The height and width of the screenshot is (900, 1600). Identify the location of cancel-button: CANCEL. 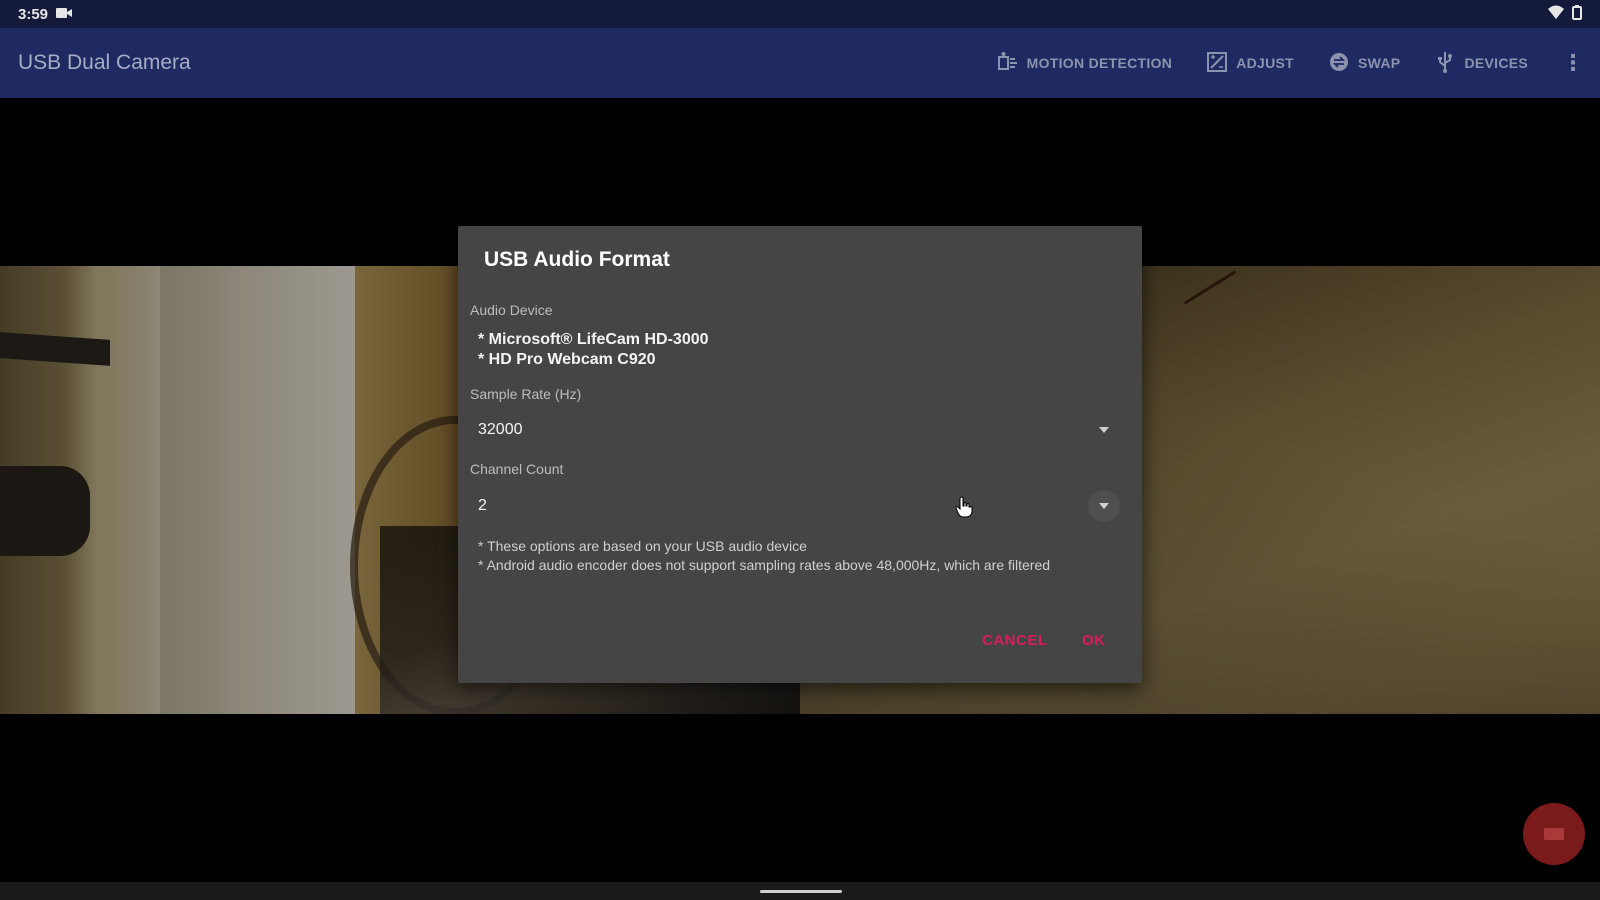
(1015, 640).